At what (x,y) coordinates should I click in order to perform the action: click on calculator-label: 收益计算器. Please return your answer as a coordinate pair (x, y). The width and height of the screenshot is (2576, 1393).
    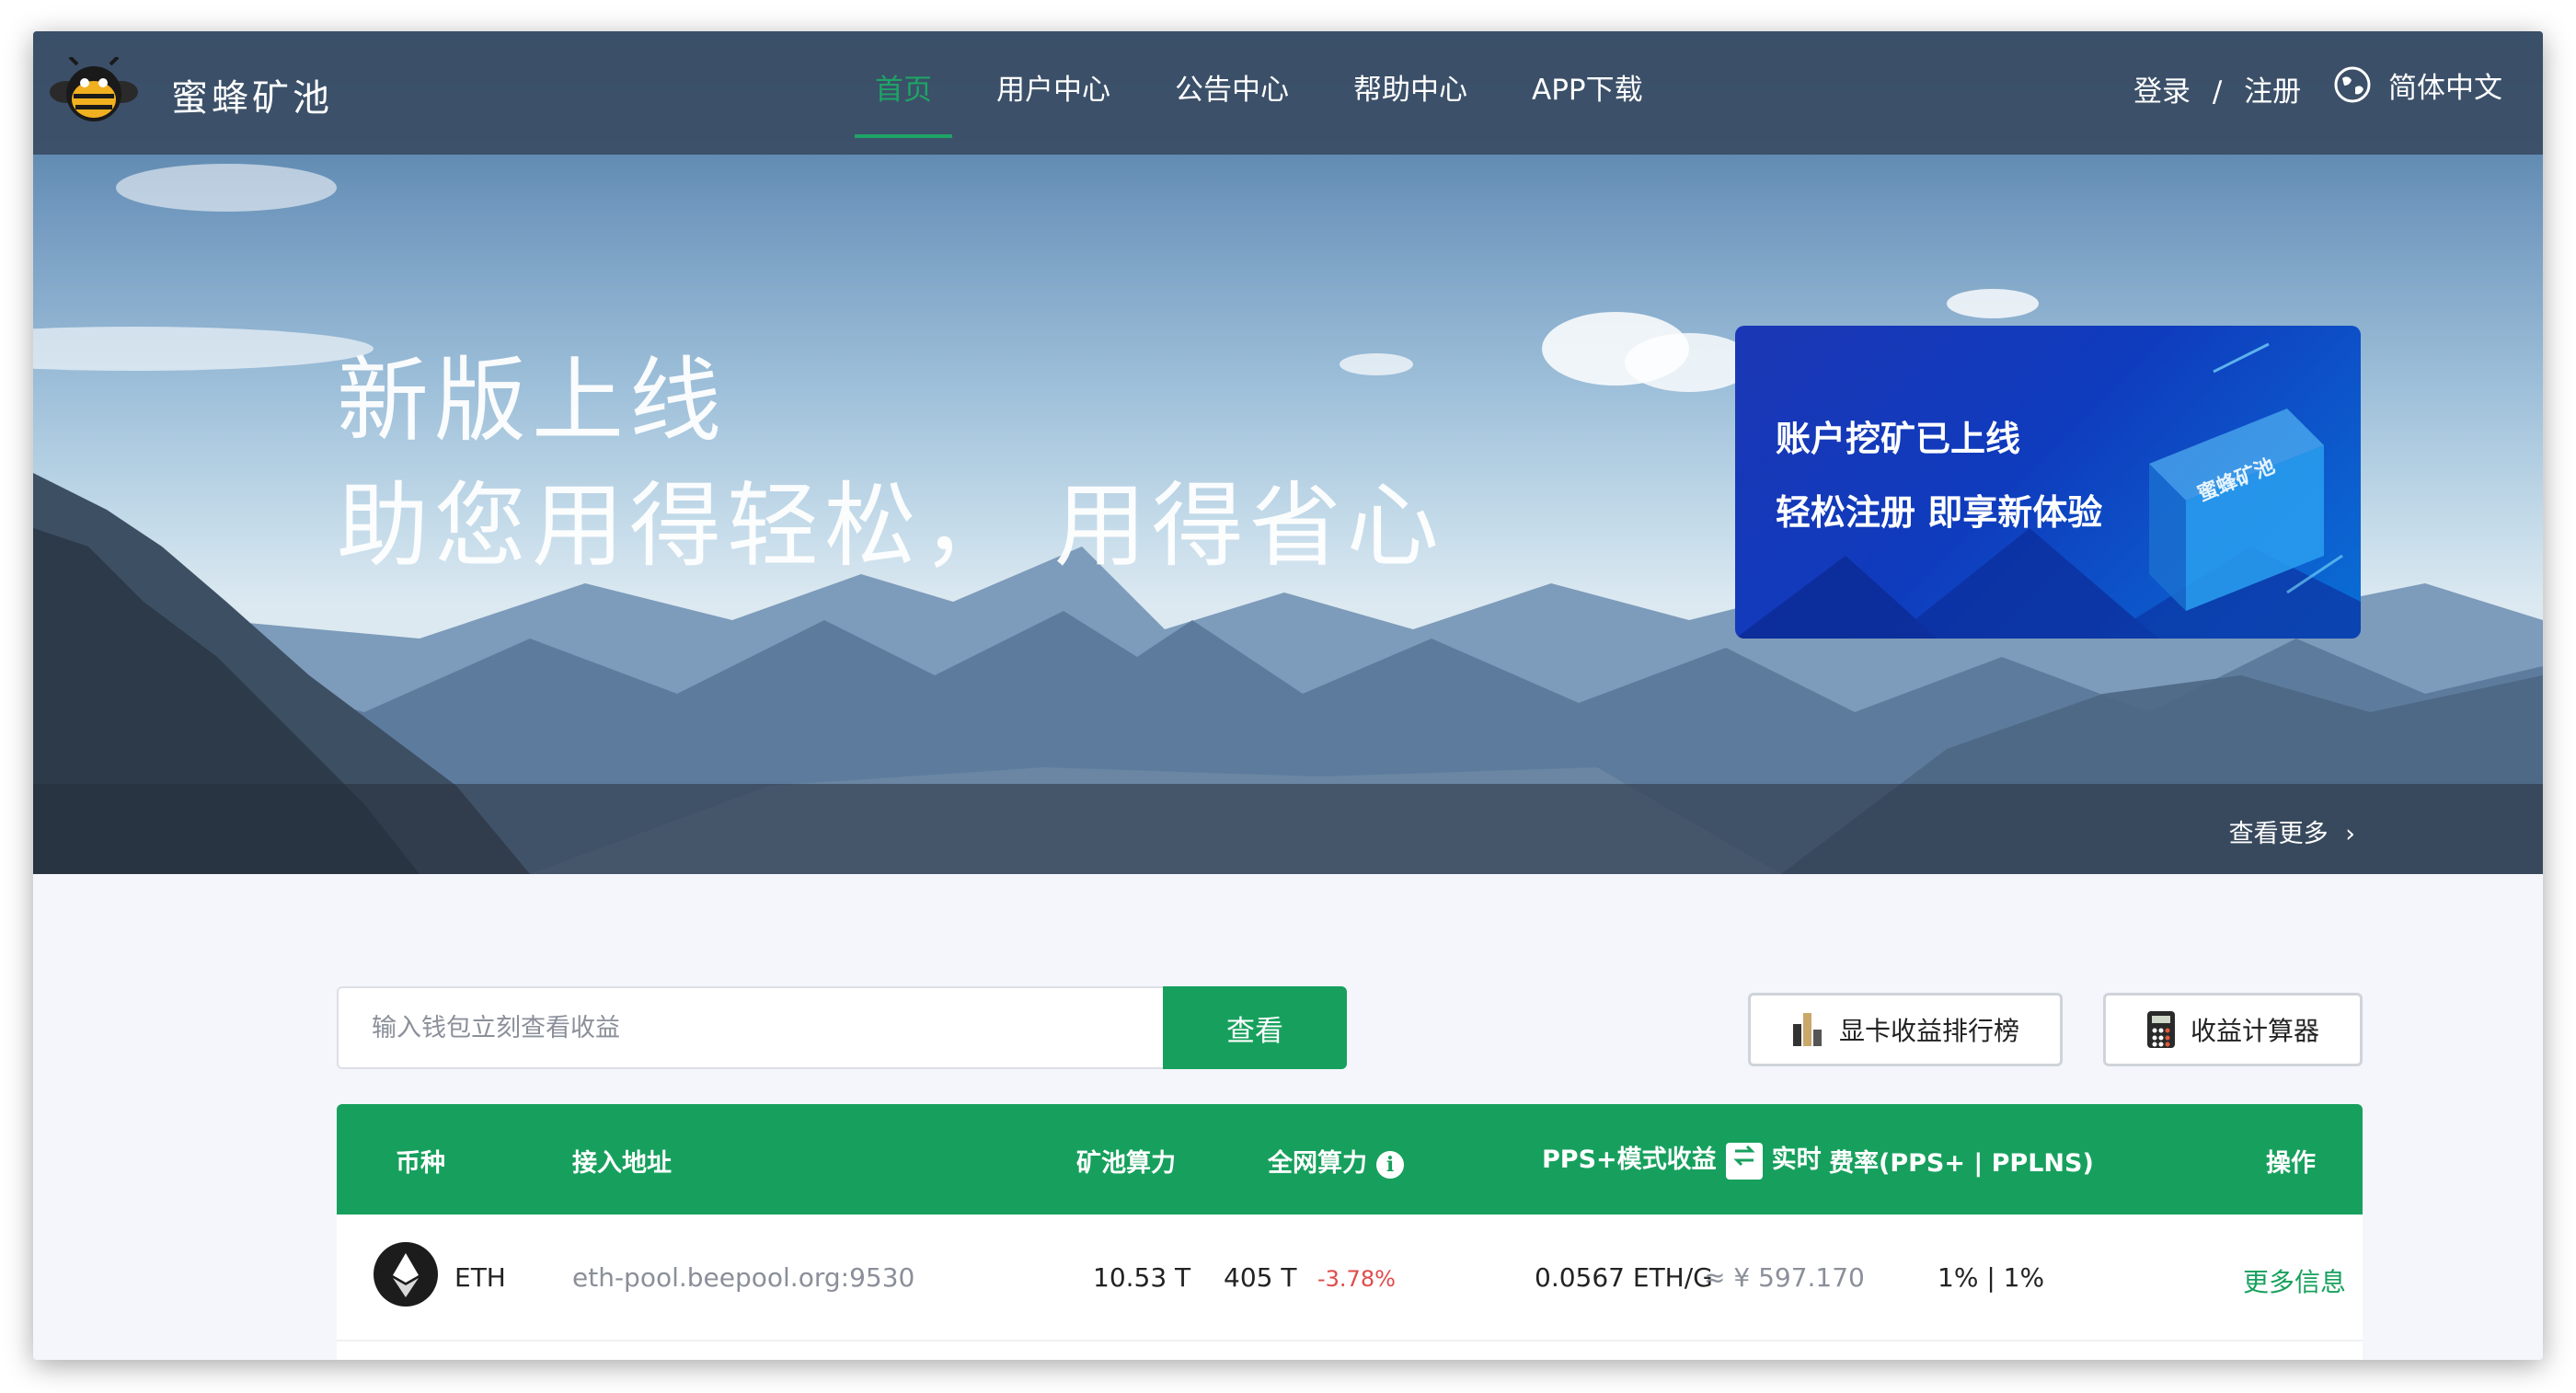
    Looking at the image, I should click on (2254, 1031).